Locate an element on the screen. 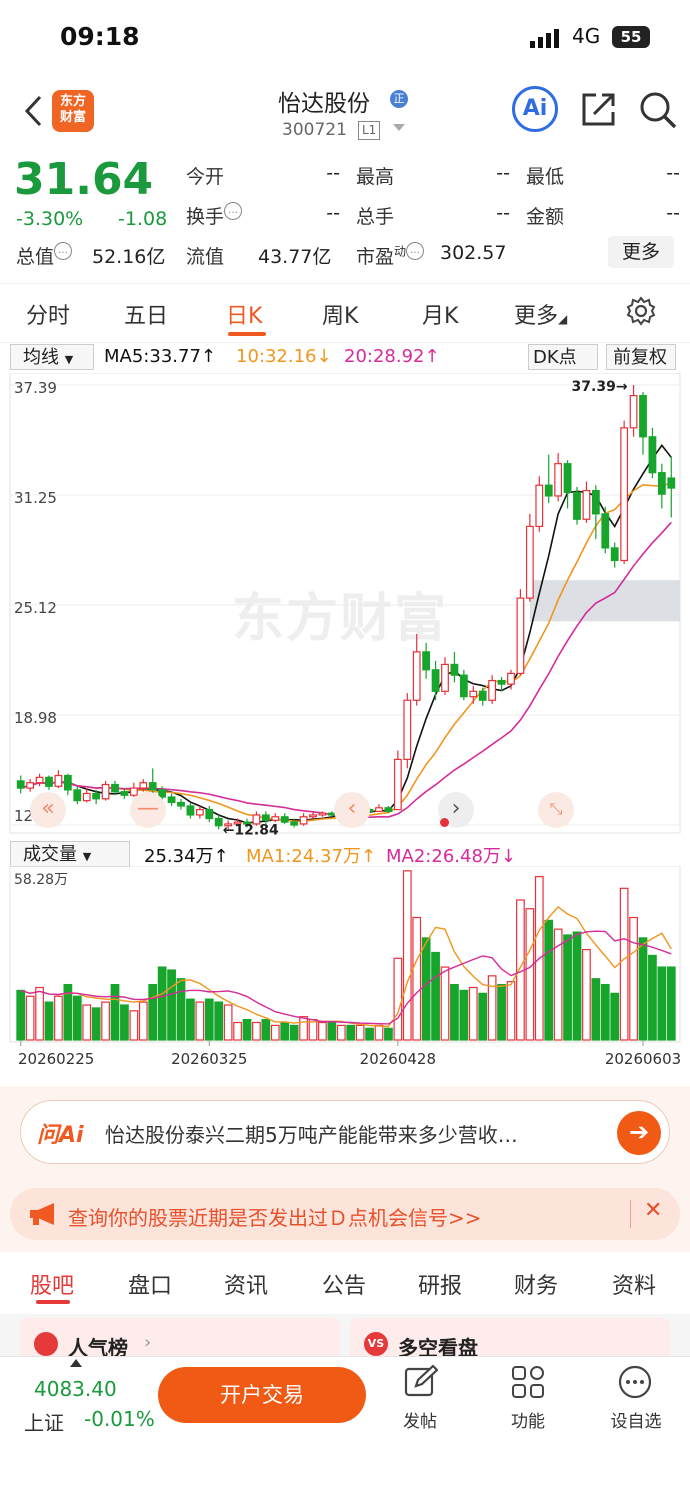  tab-profile: 资料 is located at coordinates (634, 1284).